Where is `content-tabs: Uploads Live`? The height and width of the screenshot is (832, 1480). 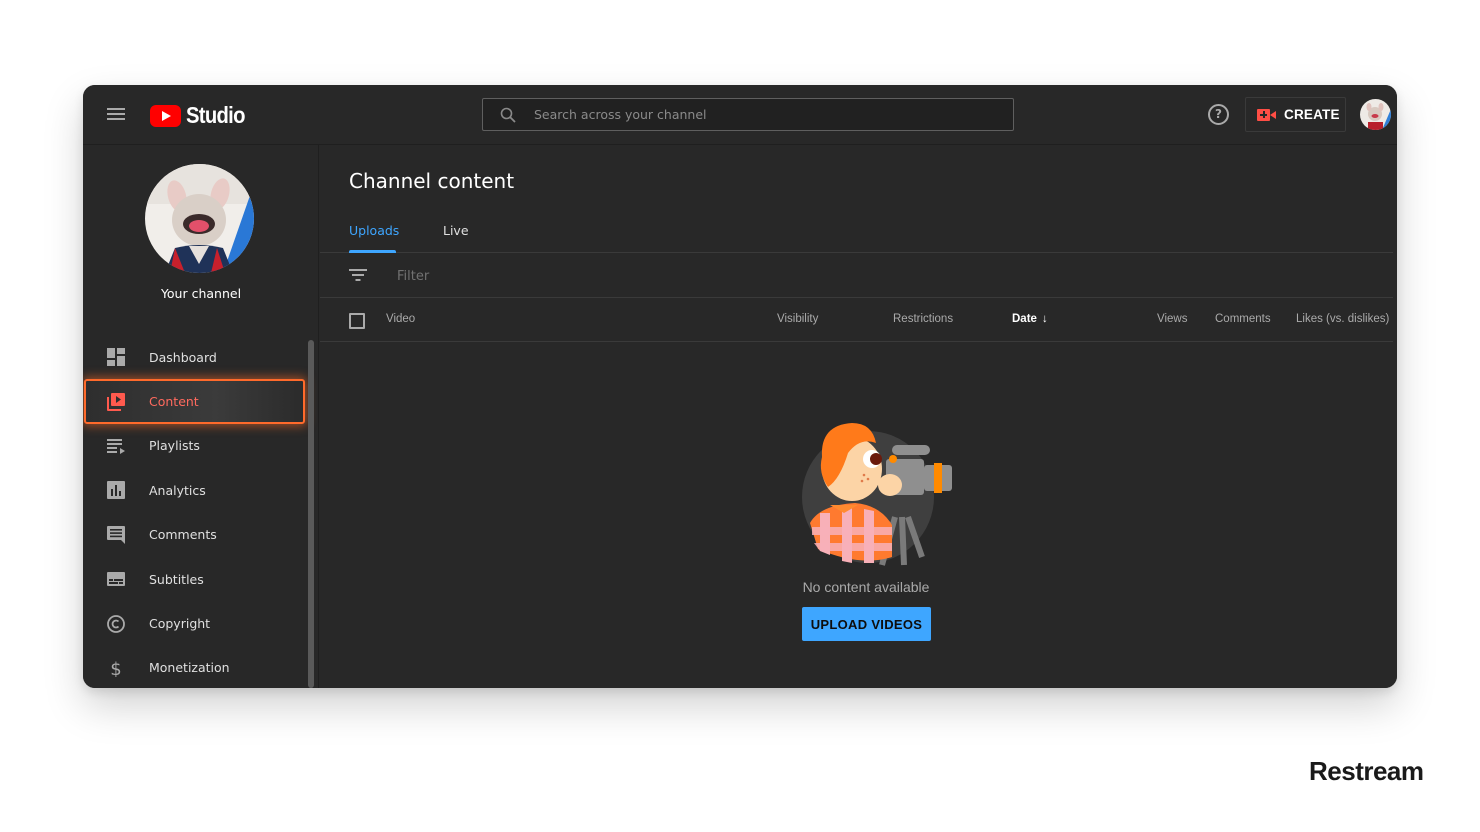 content-tabs: Uploads Live is located at coordinates (856, 233).